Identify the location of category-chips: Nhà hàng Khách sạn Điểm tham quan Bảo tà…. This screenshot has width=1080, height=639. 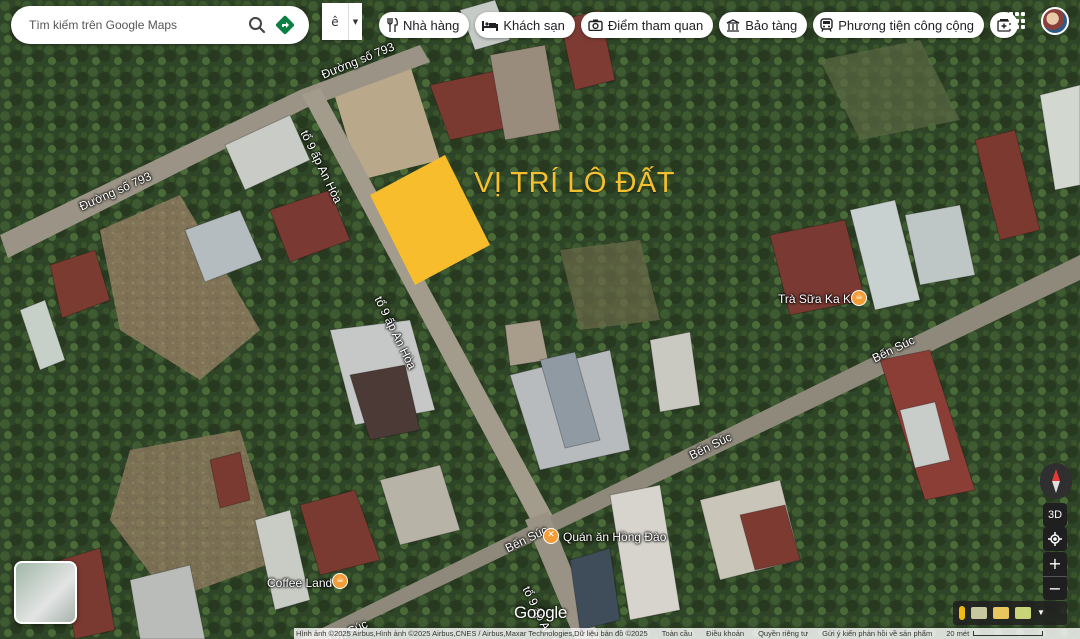
(699, 25).